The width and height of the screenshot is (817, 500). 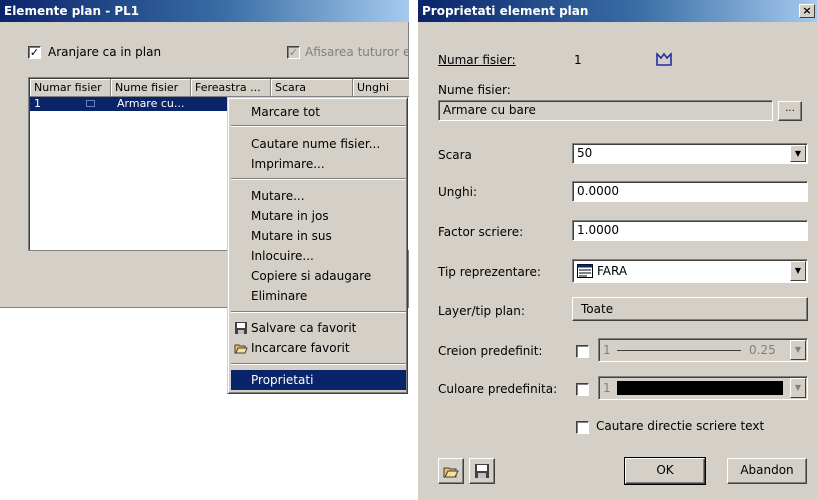 I want to click on menu-item-copy-add: Copiere si adaugare, so click(x=318, y=276).